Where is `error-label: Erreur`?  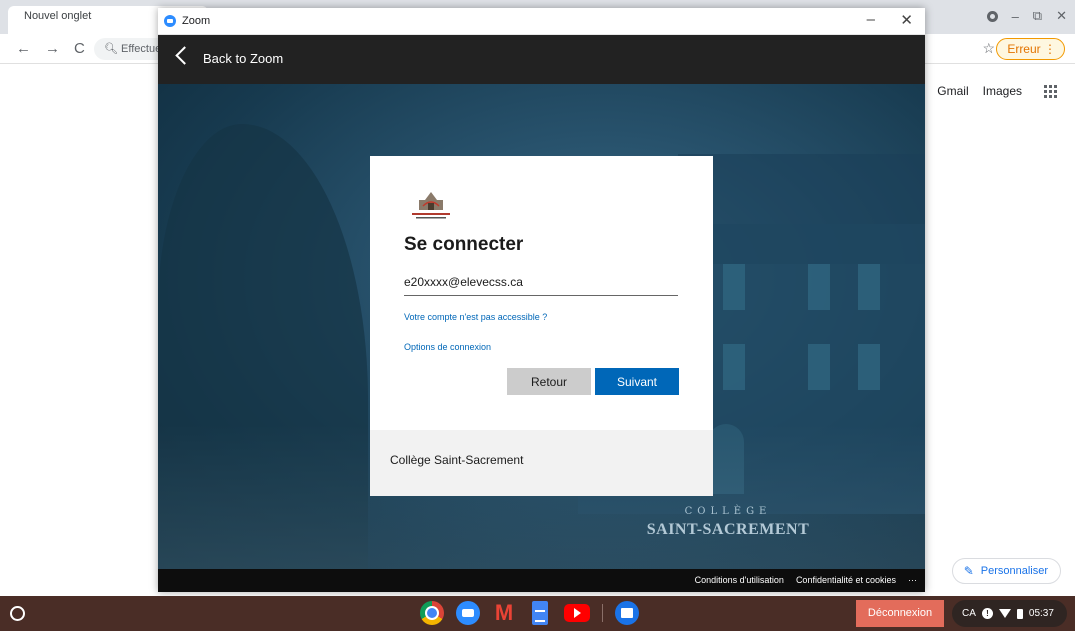
error-label: Erreur is located at coordinates (1024, 49).